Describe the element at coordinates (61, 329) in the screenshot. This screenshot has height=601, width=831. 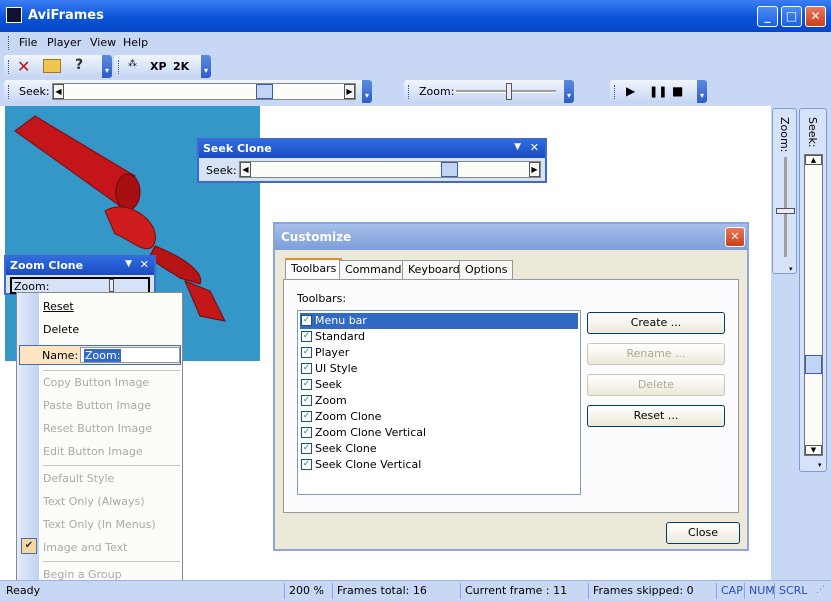
I see `ctx-delete: Delete` at that location.